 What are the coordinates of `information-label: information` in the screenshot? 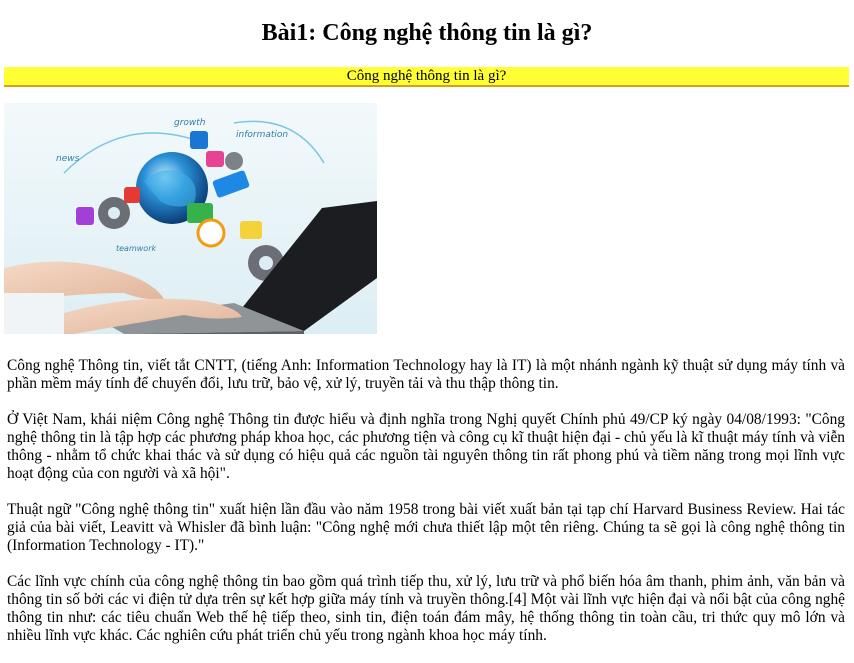 It's located at (262, 135).